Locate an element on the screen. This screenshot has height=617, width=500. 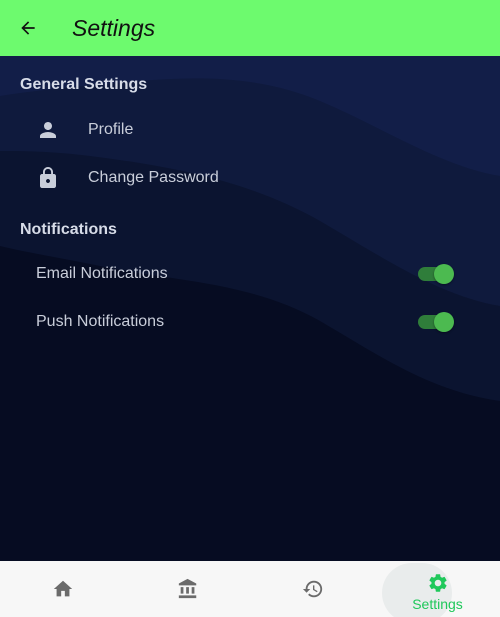
bank-icon is located at coordinates (187, 588).